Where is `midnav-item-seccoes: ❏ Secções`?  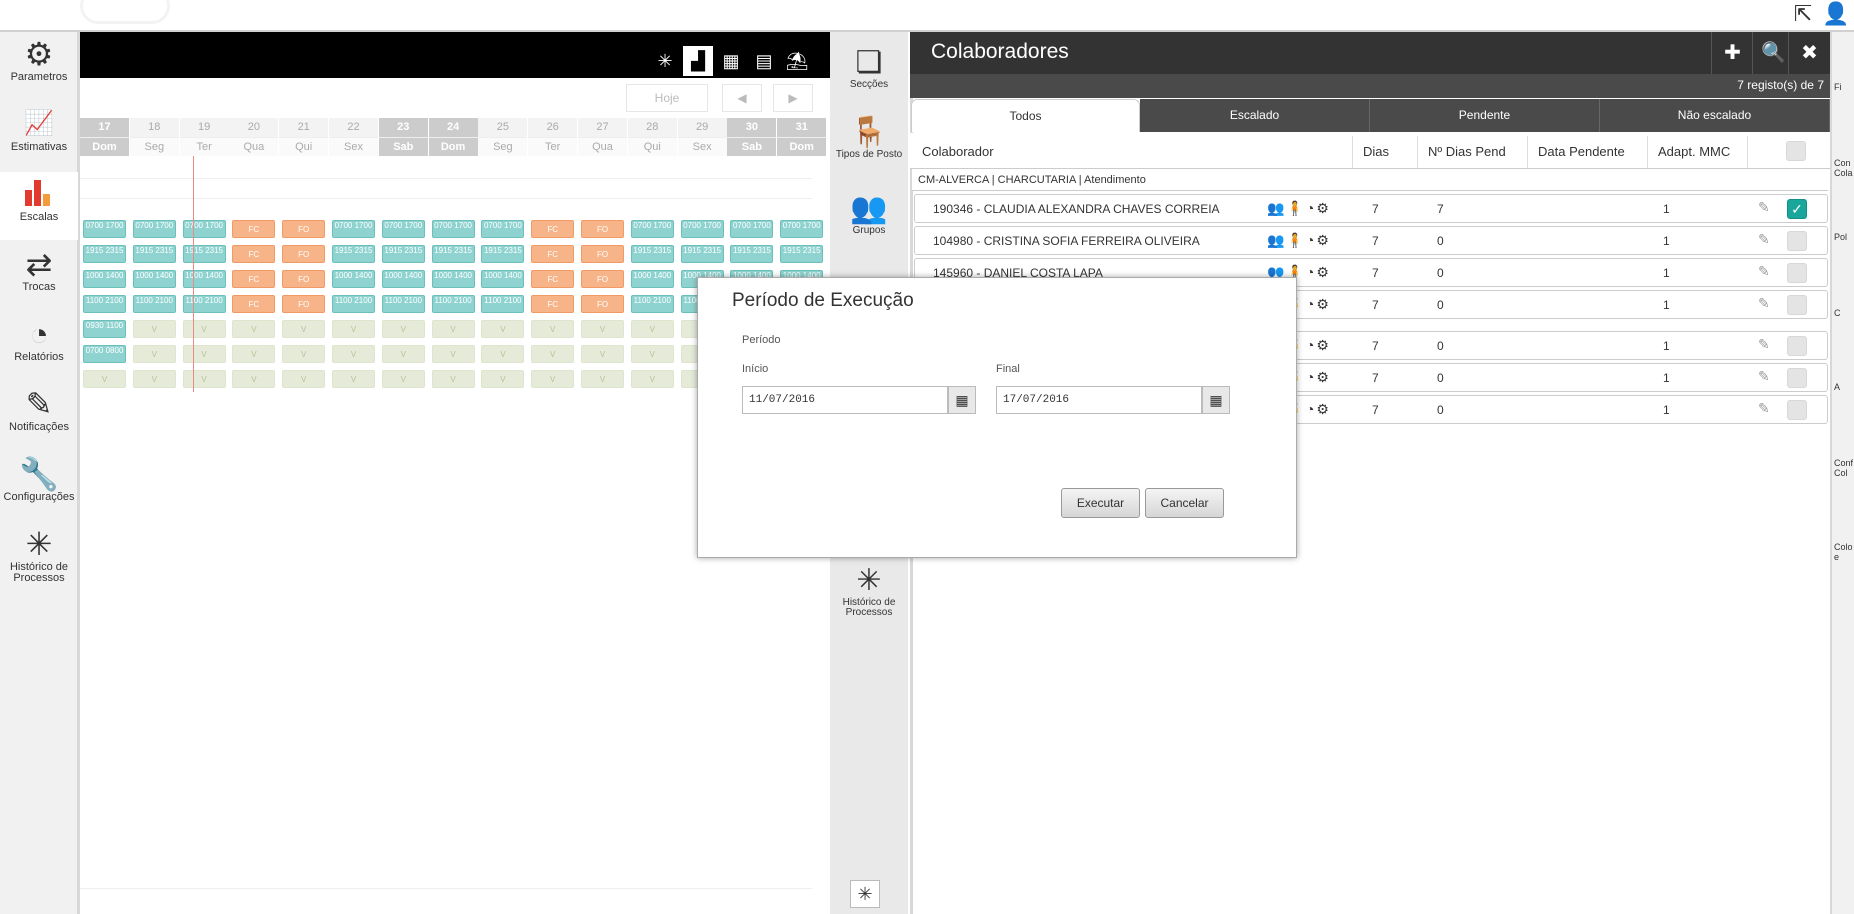 midnav-item-seccoes: ❏ Secções is located at coordinates (869, 68).